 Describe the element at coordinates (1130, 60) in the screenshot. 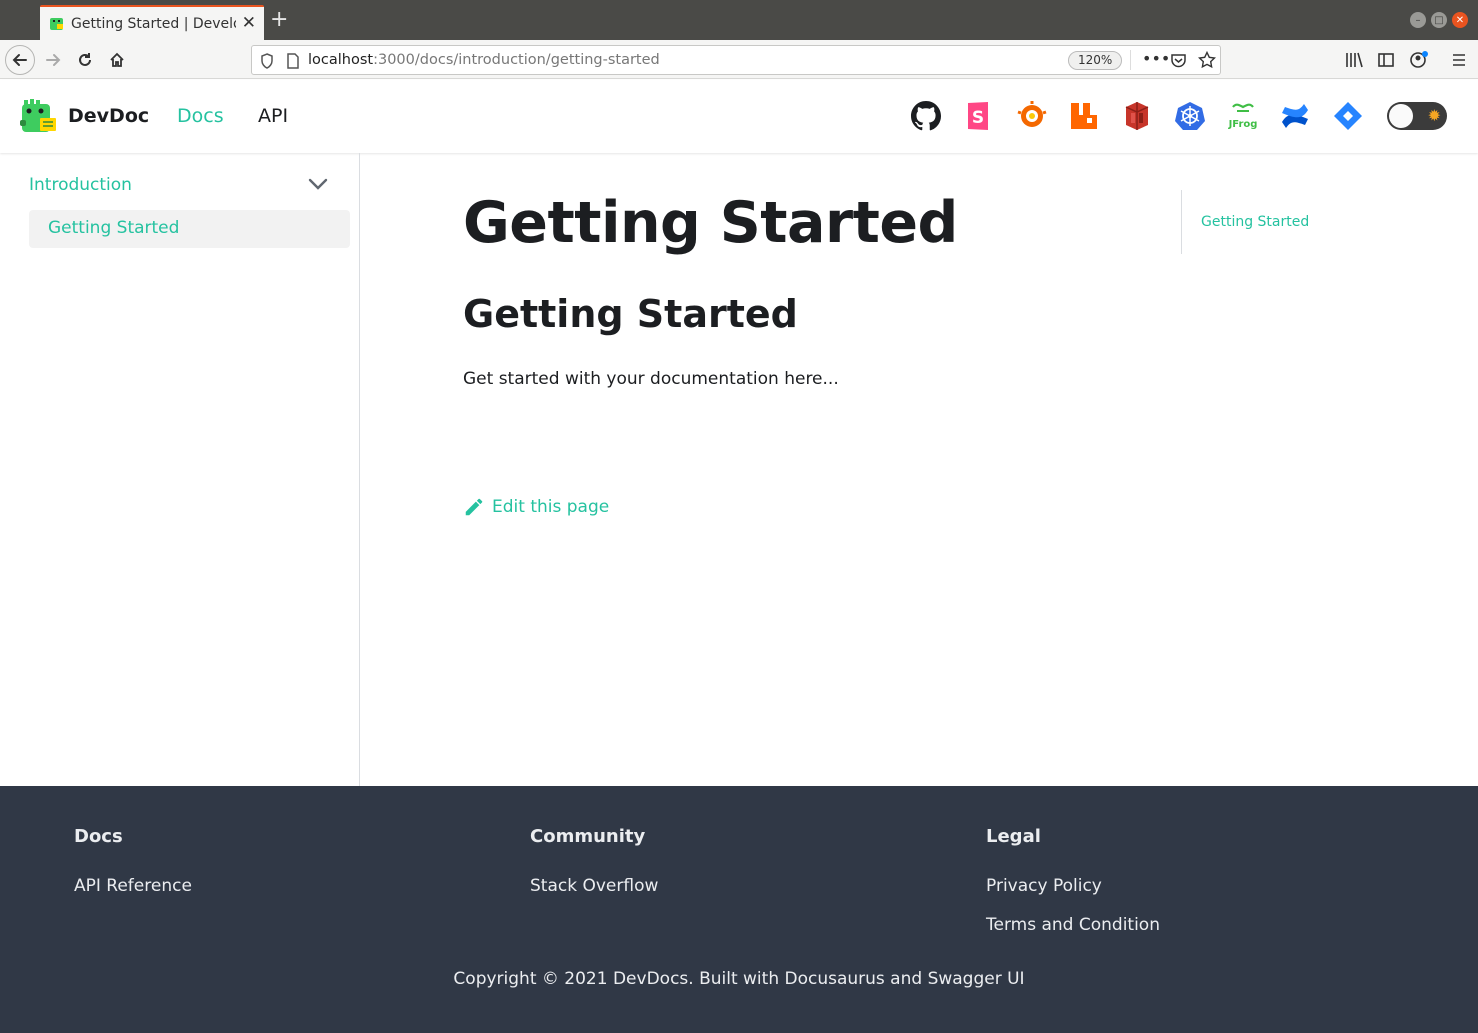

I see `url-separator` at that location.